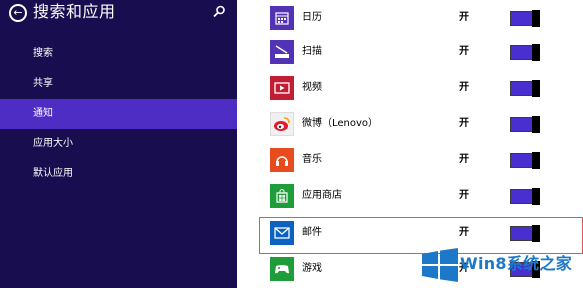 The width and height of the screenshot is (583, 288). Describe the element at coordinates (282, 269) in the screenshot. I see `games-icon` at that location.